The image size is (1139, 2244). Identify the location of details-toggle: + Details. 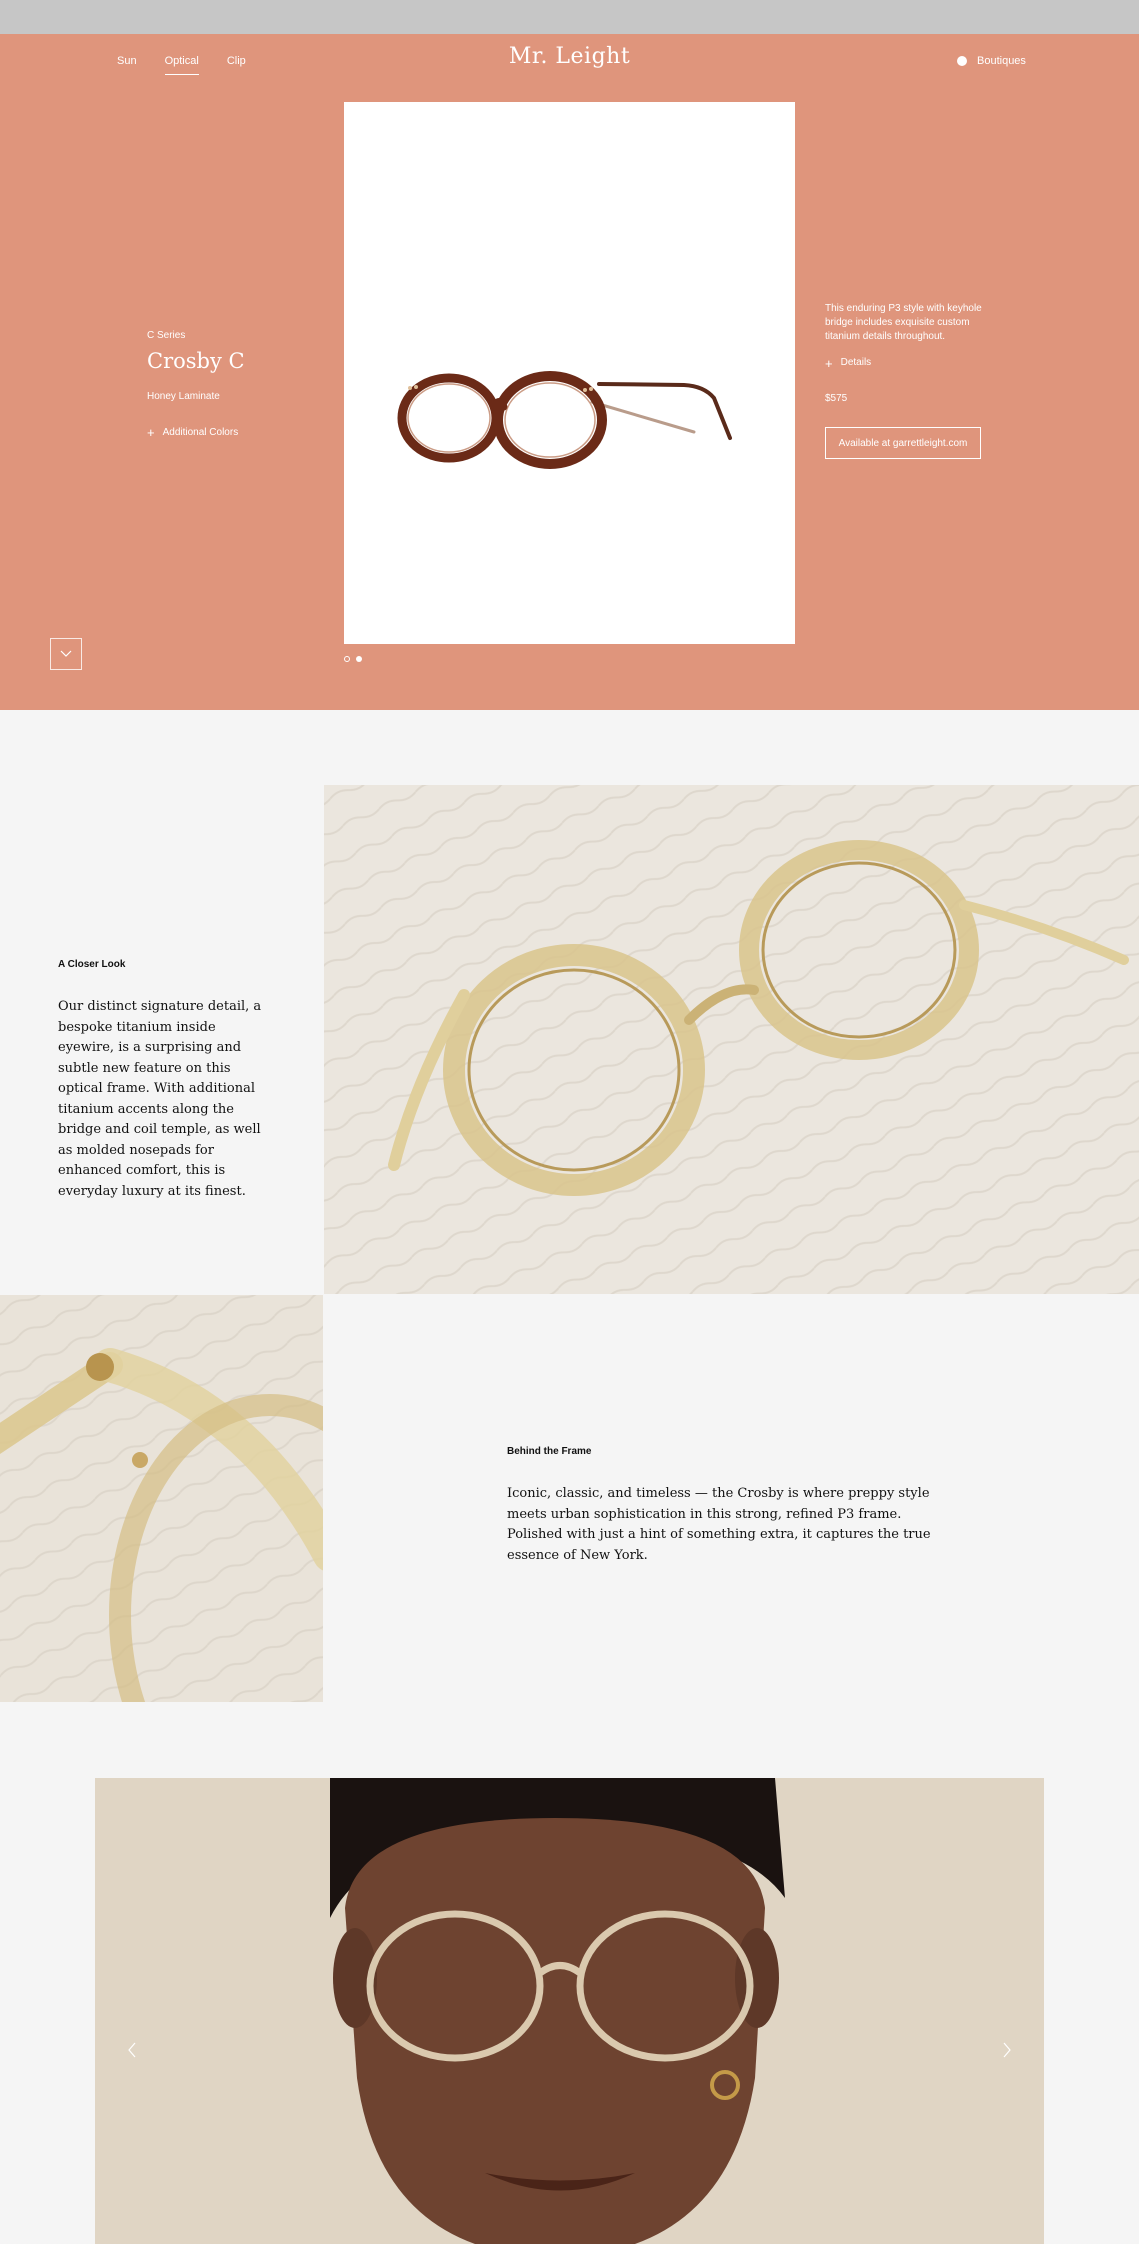
(907, 363).